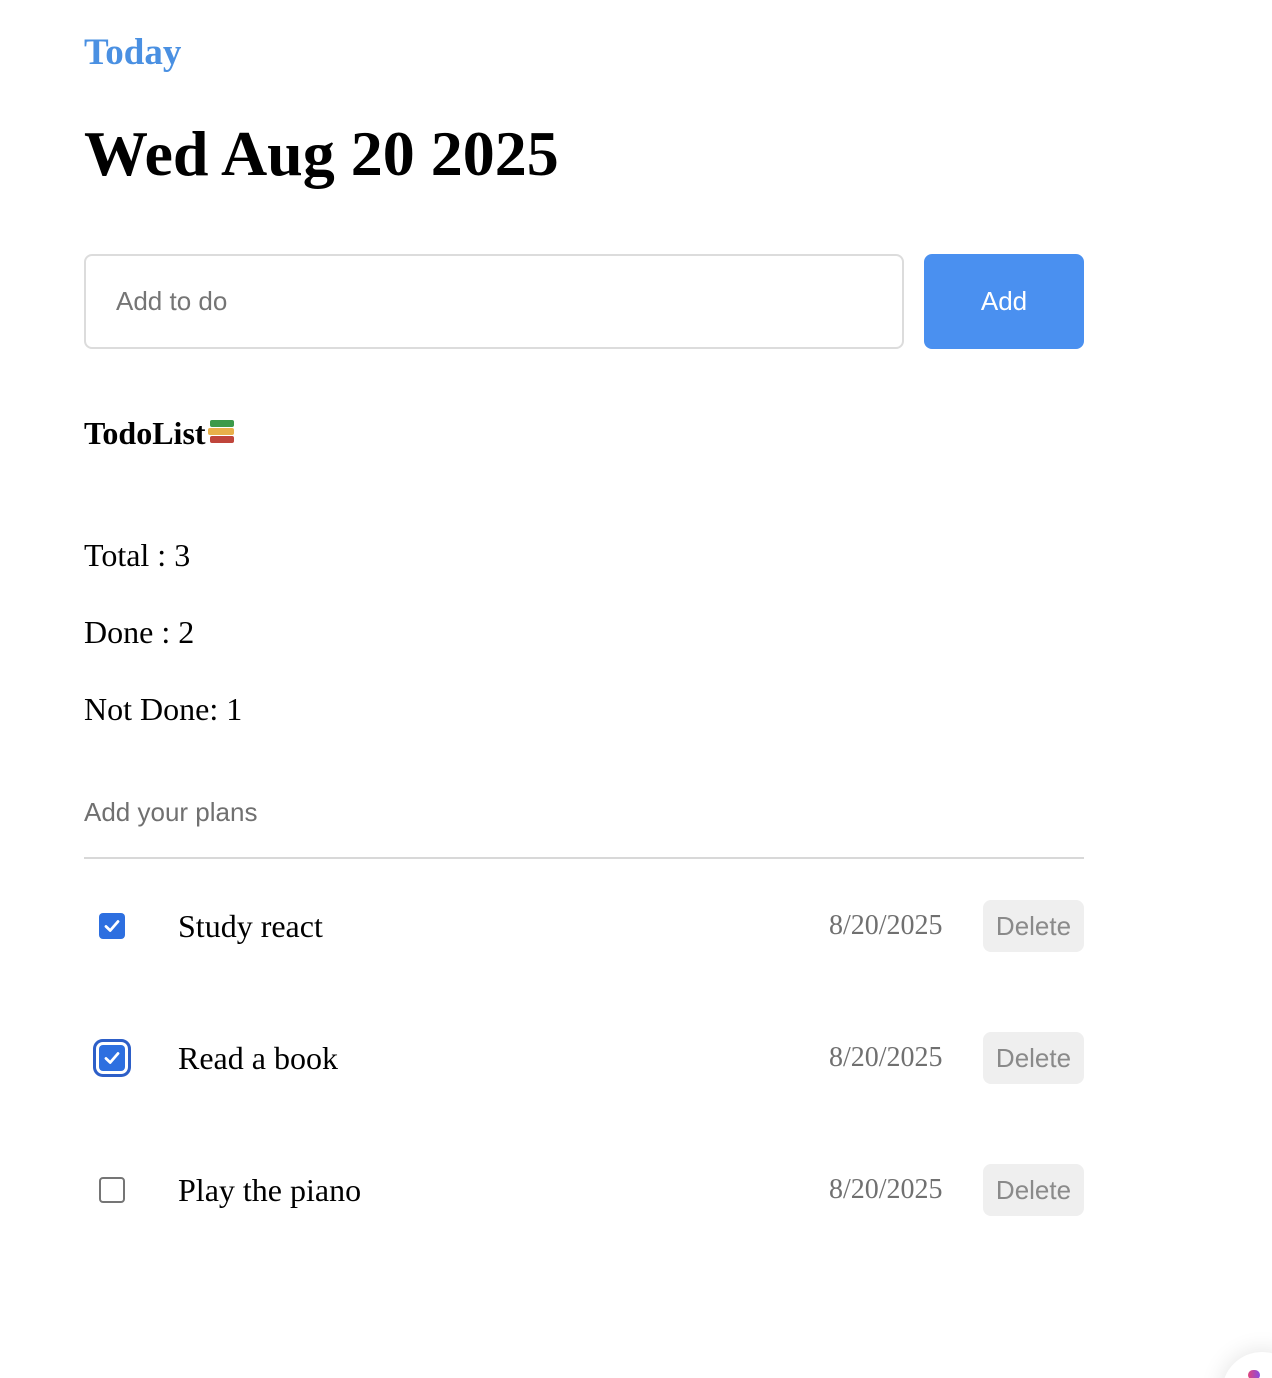 The image size is (1272, 1378). Describe the element at coordinates (321, 153) in the screenshot. I see `page-title: Wed Aug 20 2025` at that location.